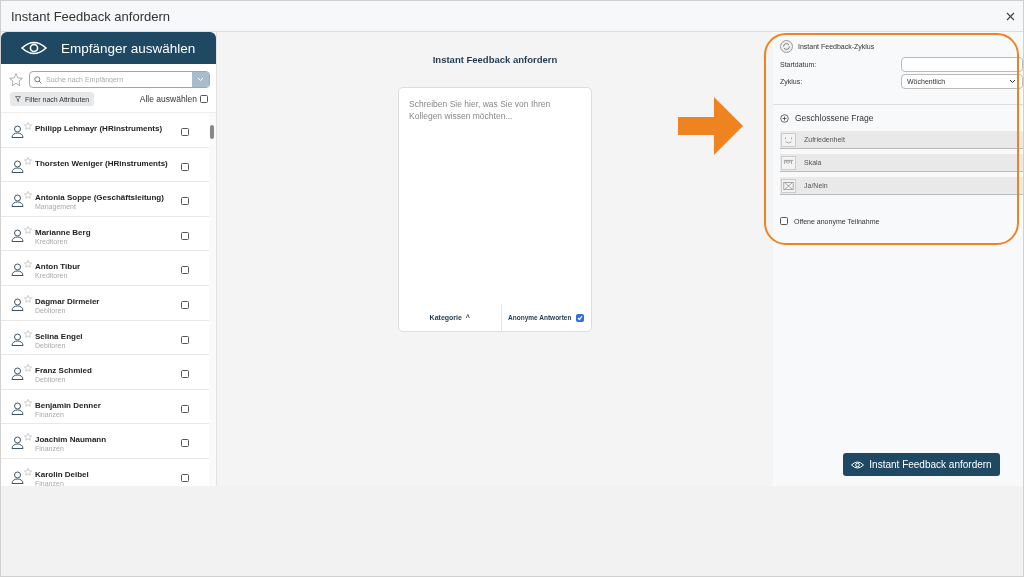  I want to click on scale-icon, so click(788, 162).